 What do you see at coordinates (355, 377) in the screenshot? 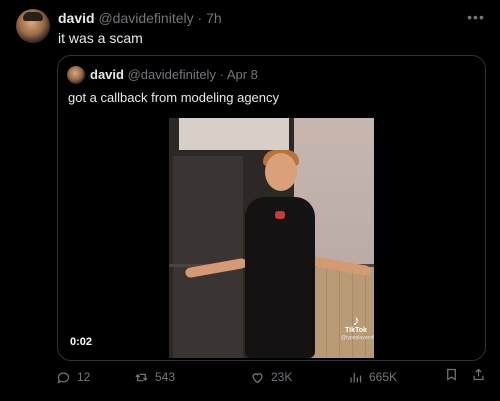
I see `views-icon` at bounding box center [355, 377].